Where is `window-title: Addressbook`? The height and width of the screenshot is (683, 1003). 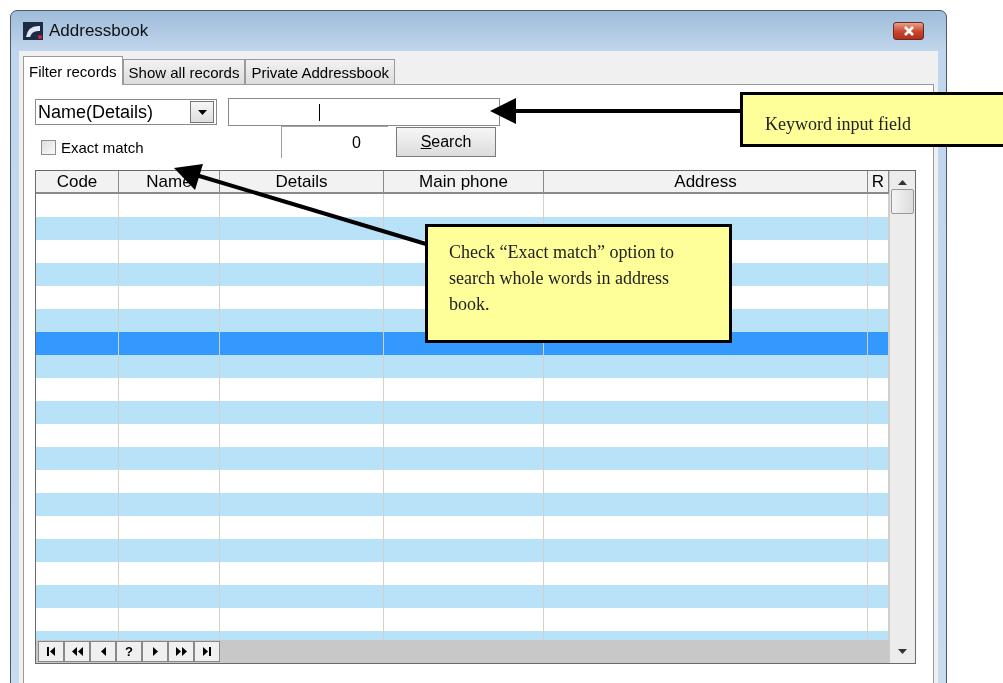 window-title: Addressbook is located at coordinates (99, 31).